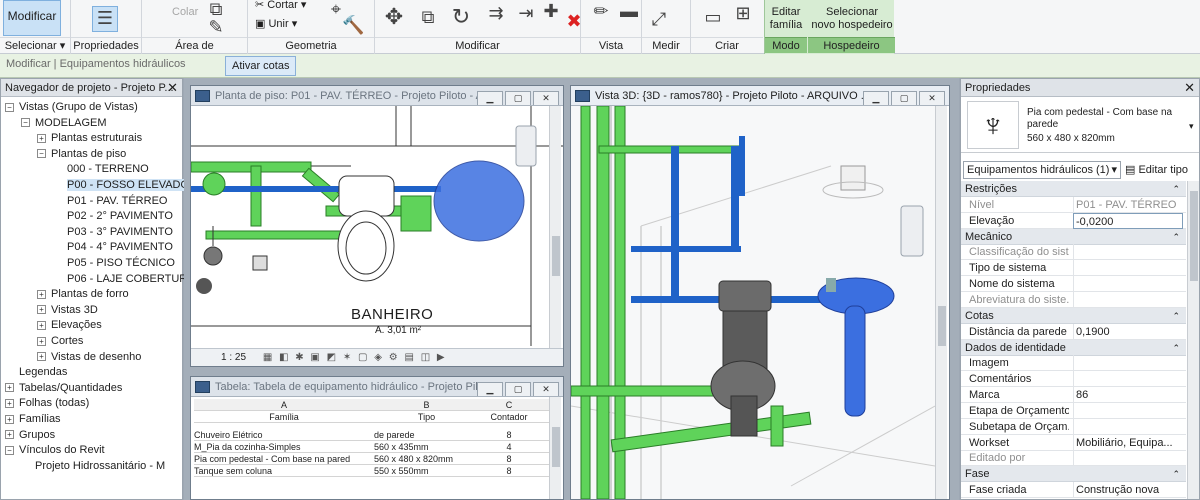 The width and height of the screenshot is (1200, 500). What do you see at coordinates (551, 11) in the screenshot?
I see `pin-icon: ✚` at bounding box center [551, 11].